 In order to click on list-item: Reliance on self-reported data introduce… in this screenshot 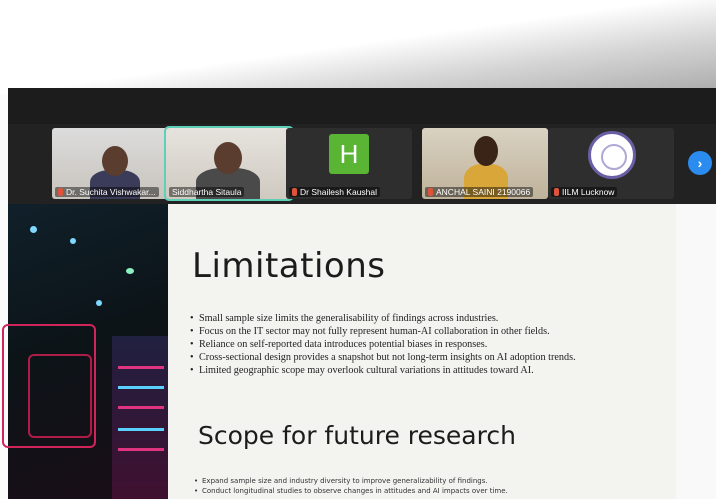, I will do `click(415, 344)`.